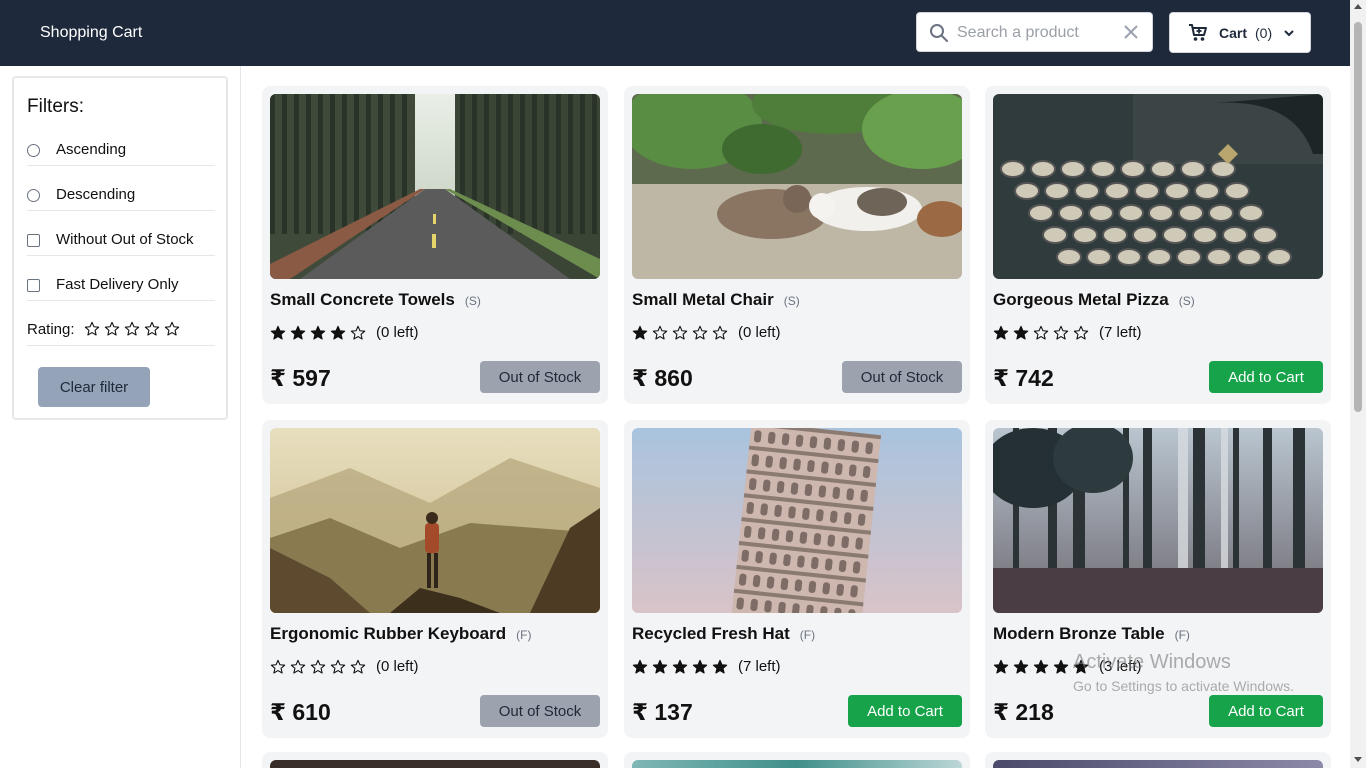  What do you see at coordinates (1081, 299) in the screenshot?
I see `product-name-text: Gorgeous Metal Pizza` at bounding box center [1081, 299].